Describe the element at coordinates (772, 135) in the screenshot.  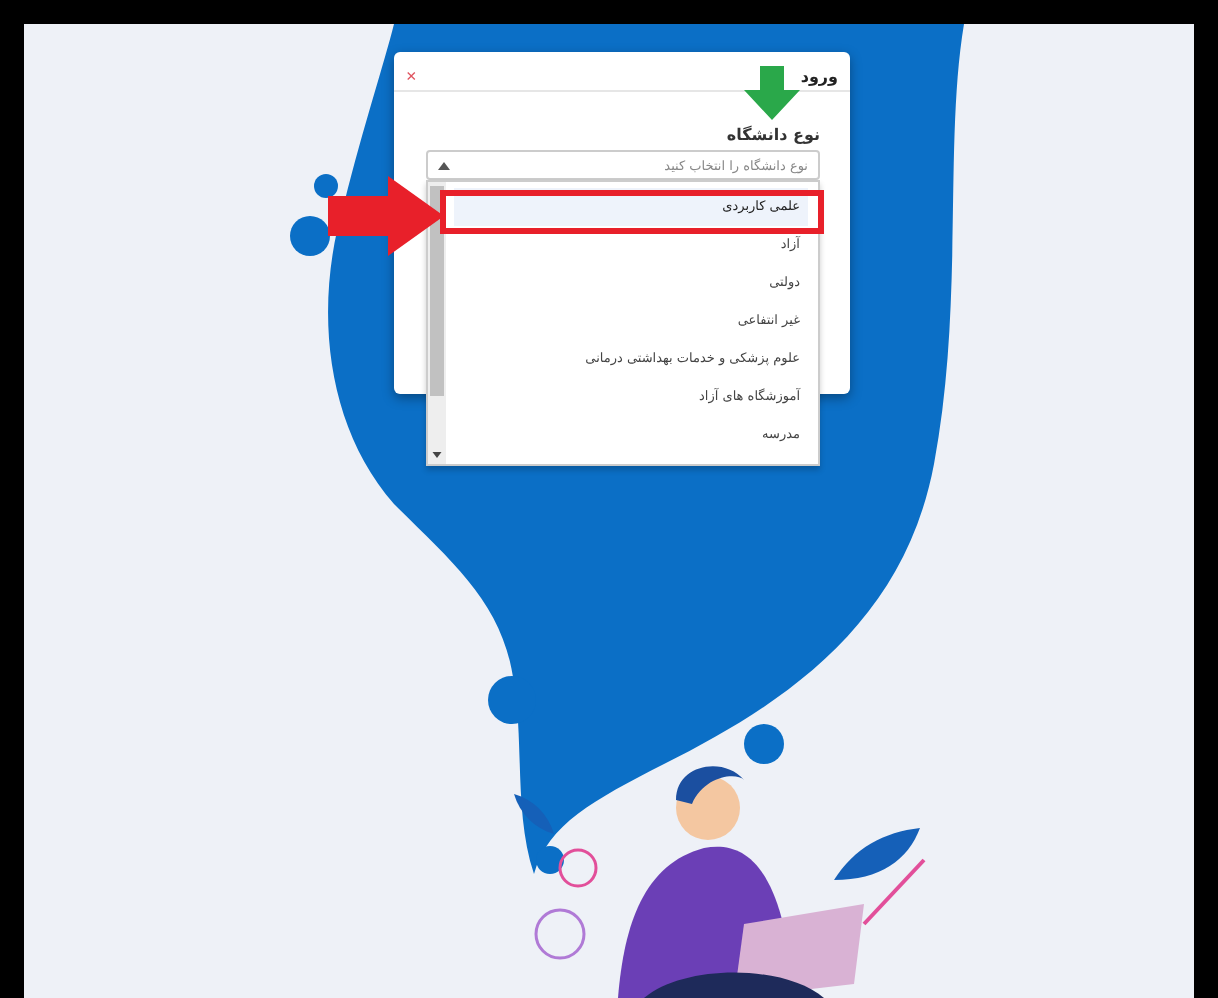
I see `field-label: نوع دانشگاه` at that location.